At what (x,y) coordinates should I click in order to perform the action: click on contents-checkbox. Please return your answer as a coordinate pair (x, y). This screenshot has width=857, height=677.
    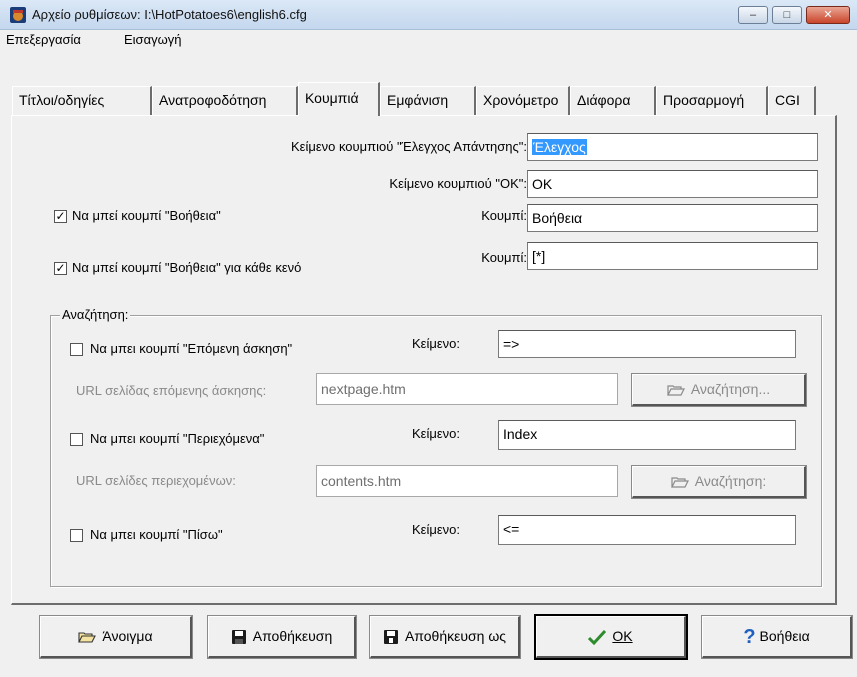
    Looking at the image, I should click on (76, 439).